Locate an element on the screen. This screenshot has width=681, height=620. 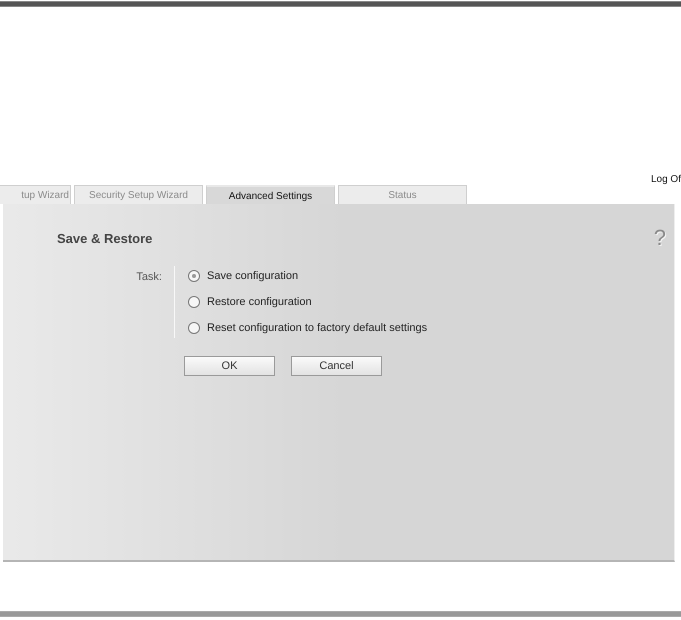
task-label: Task: is located at coordinates (148, 277).